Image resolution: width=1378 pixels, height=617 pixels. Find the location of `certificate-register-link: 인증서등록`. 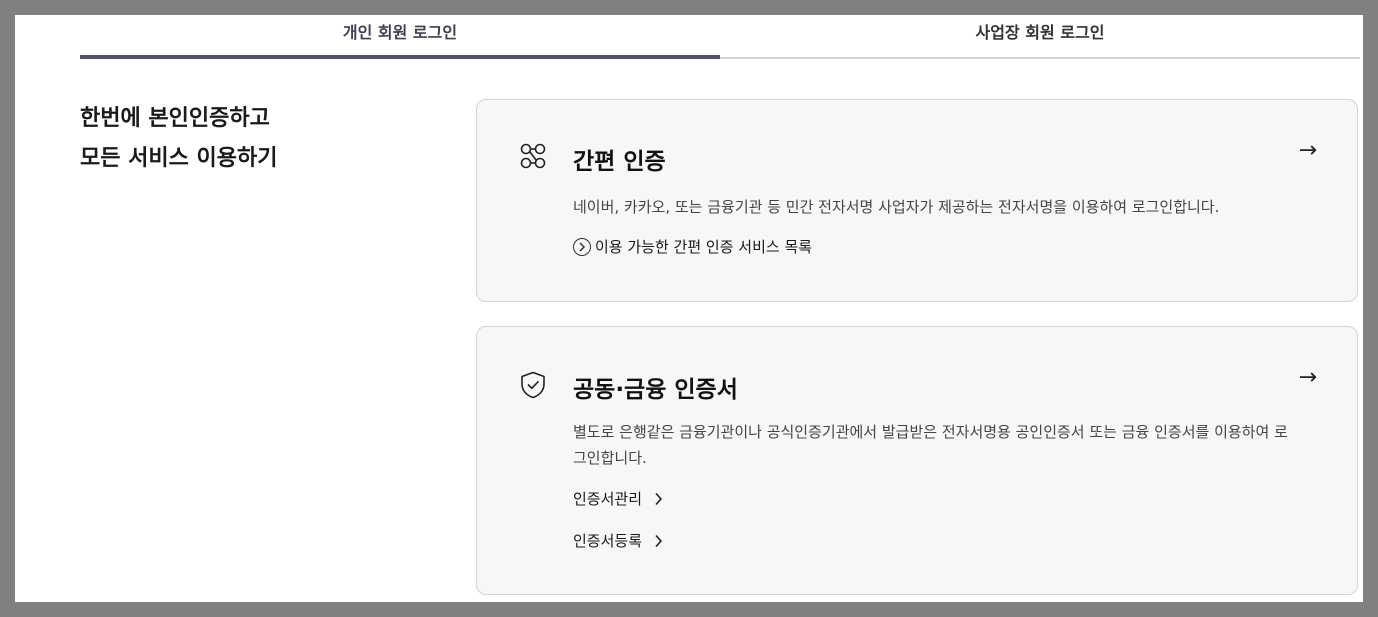

certificate-register-link: 인증서등록 is located at coordinates (618, 540).